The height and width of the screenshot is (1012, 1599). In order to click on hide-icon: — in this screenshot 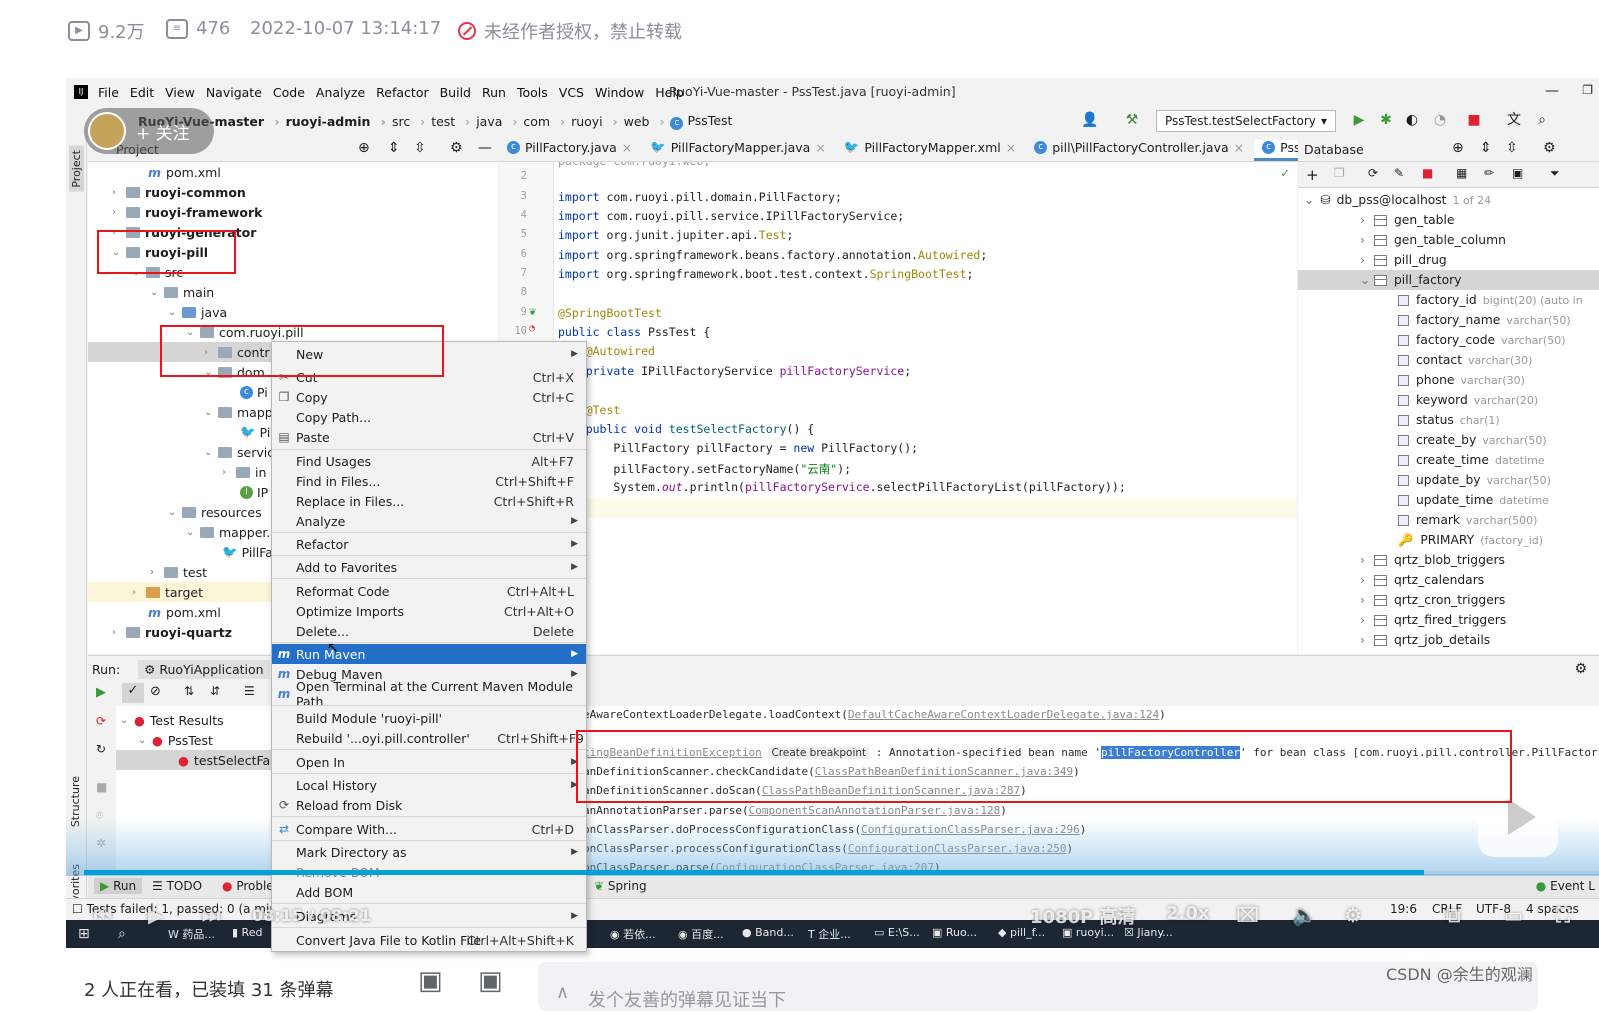, I will do `click(485, 148)`.